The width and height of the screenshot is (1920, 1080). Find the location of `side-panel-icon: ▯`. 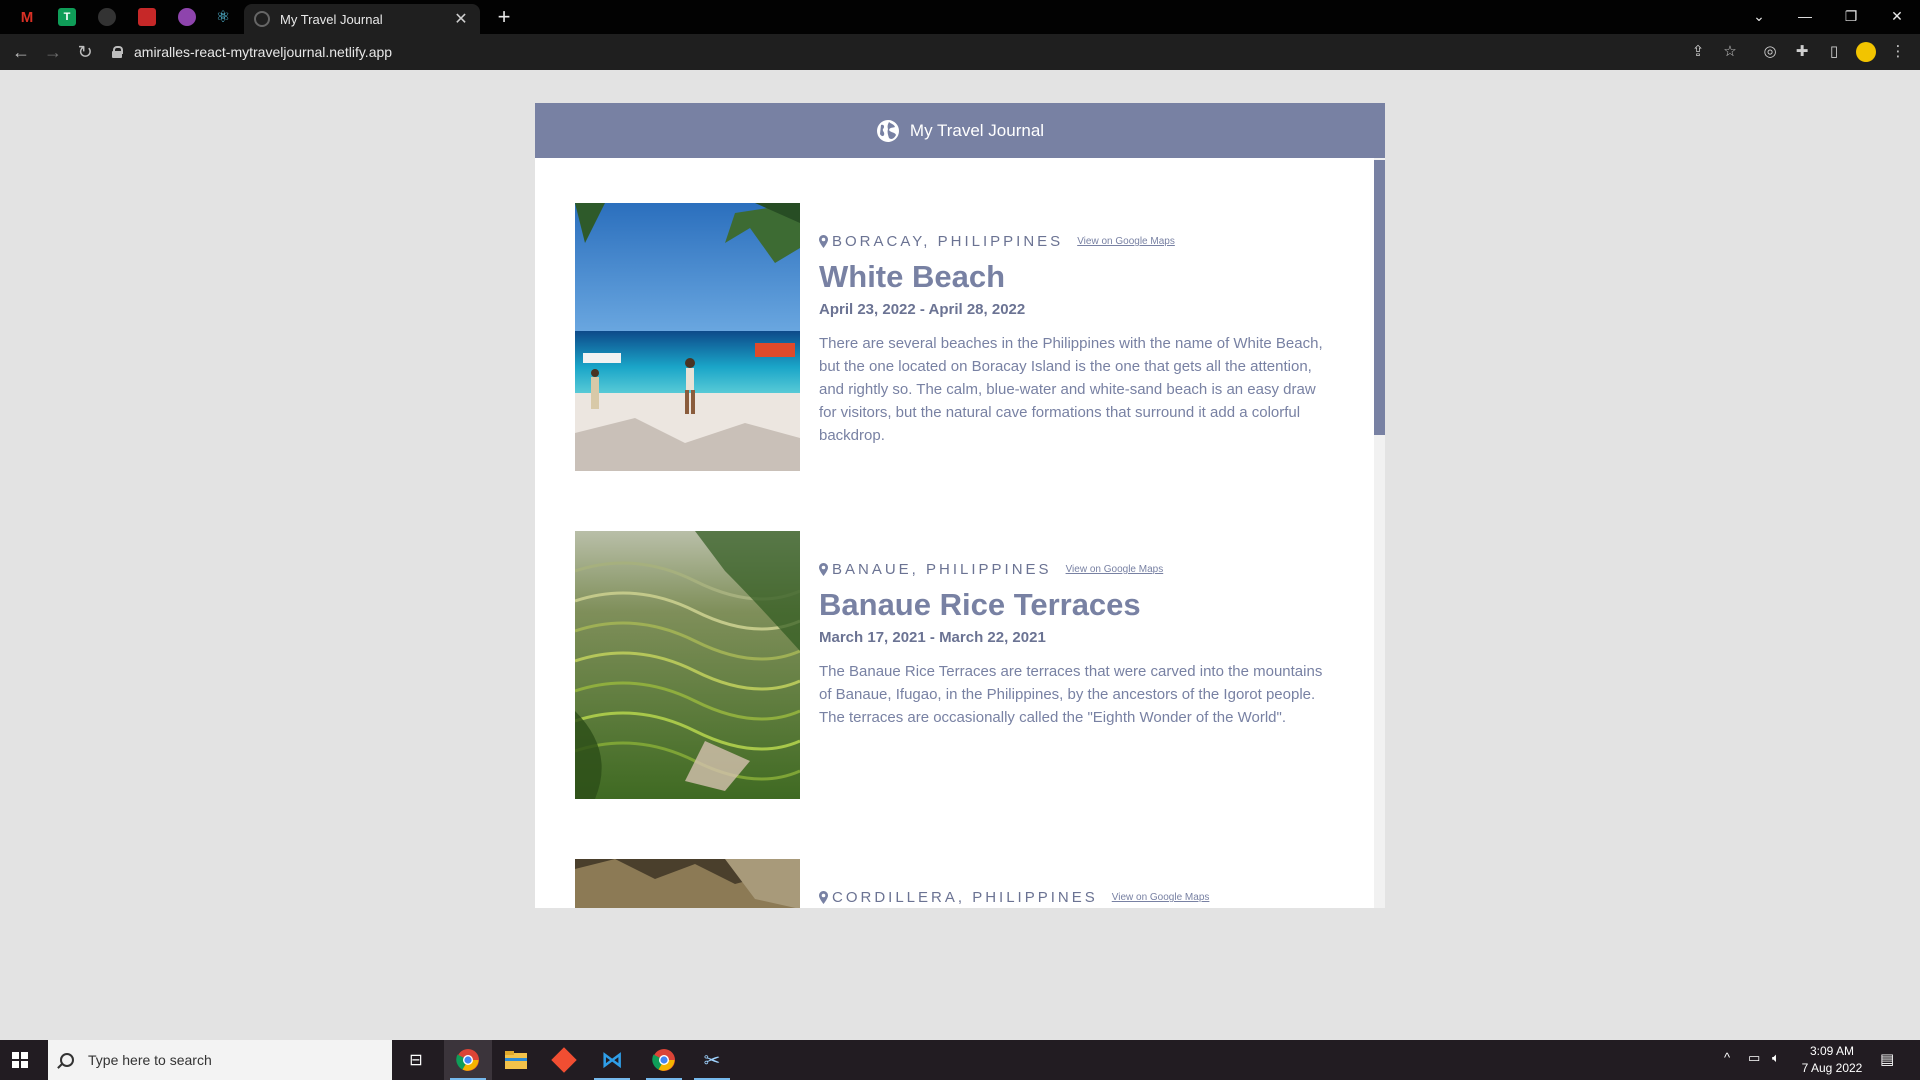

side-panel-icon: ▯ is located at coordinates (1834, 52).